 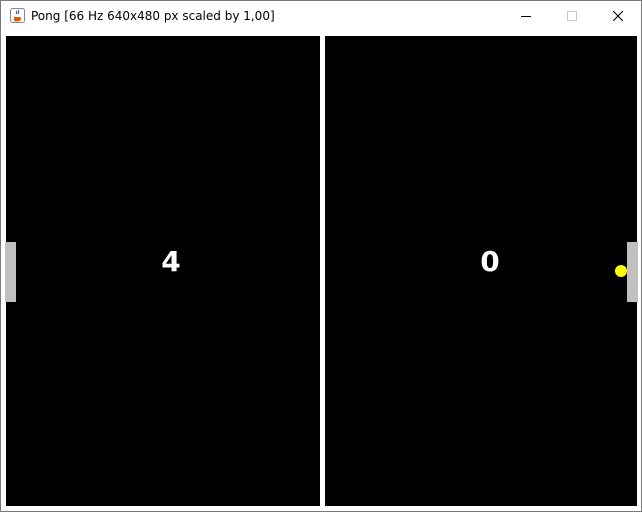 I want to click on right-paddle, so click(x=632, y=272).